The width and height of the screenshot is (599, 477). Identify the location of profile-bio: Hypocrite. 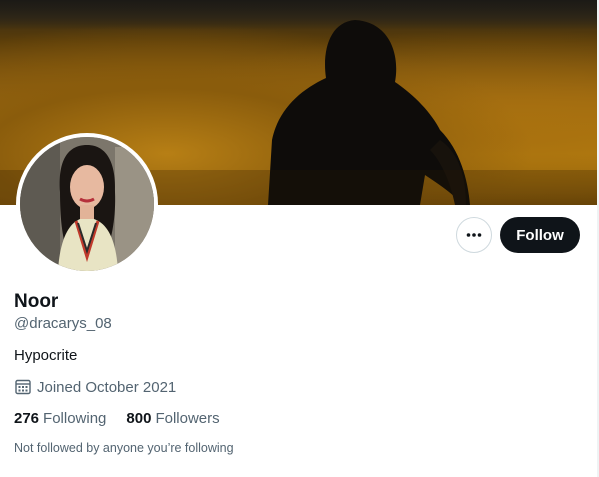
(46, 355).